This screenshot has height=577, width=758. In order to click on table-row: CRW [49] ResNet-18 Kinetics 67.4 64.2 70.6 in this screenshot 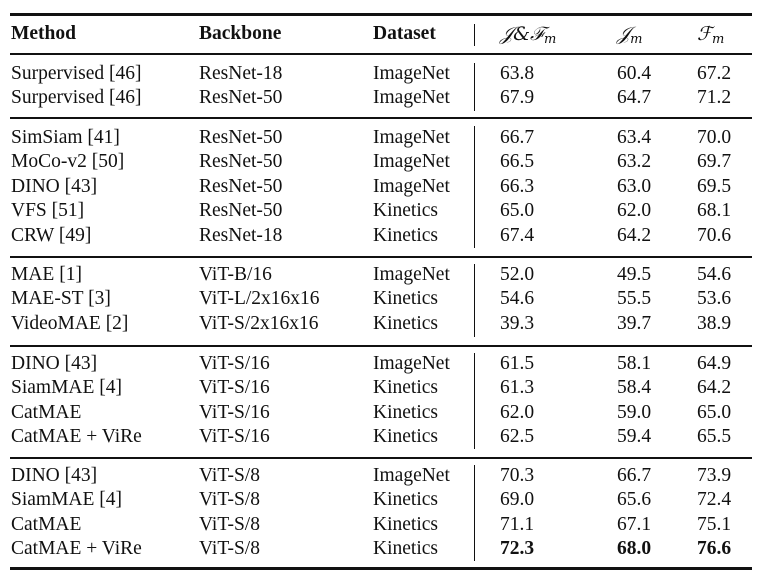, I will do `click(379, 236)`.